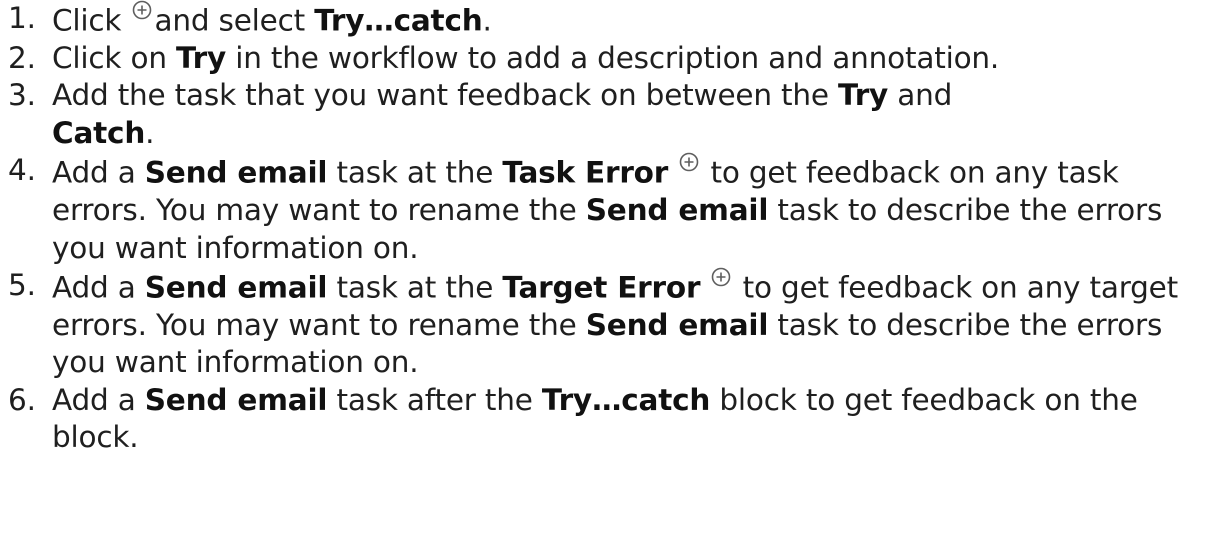 The image size is (1219, 548). I want to click on step-1: 1. Click and select Try…catch., so click(613, 20).